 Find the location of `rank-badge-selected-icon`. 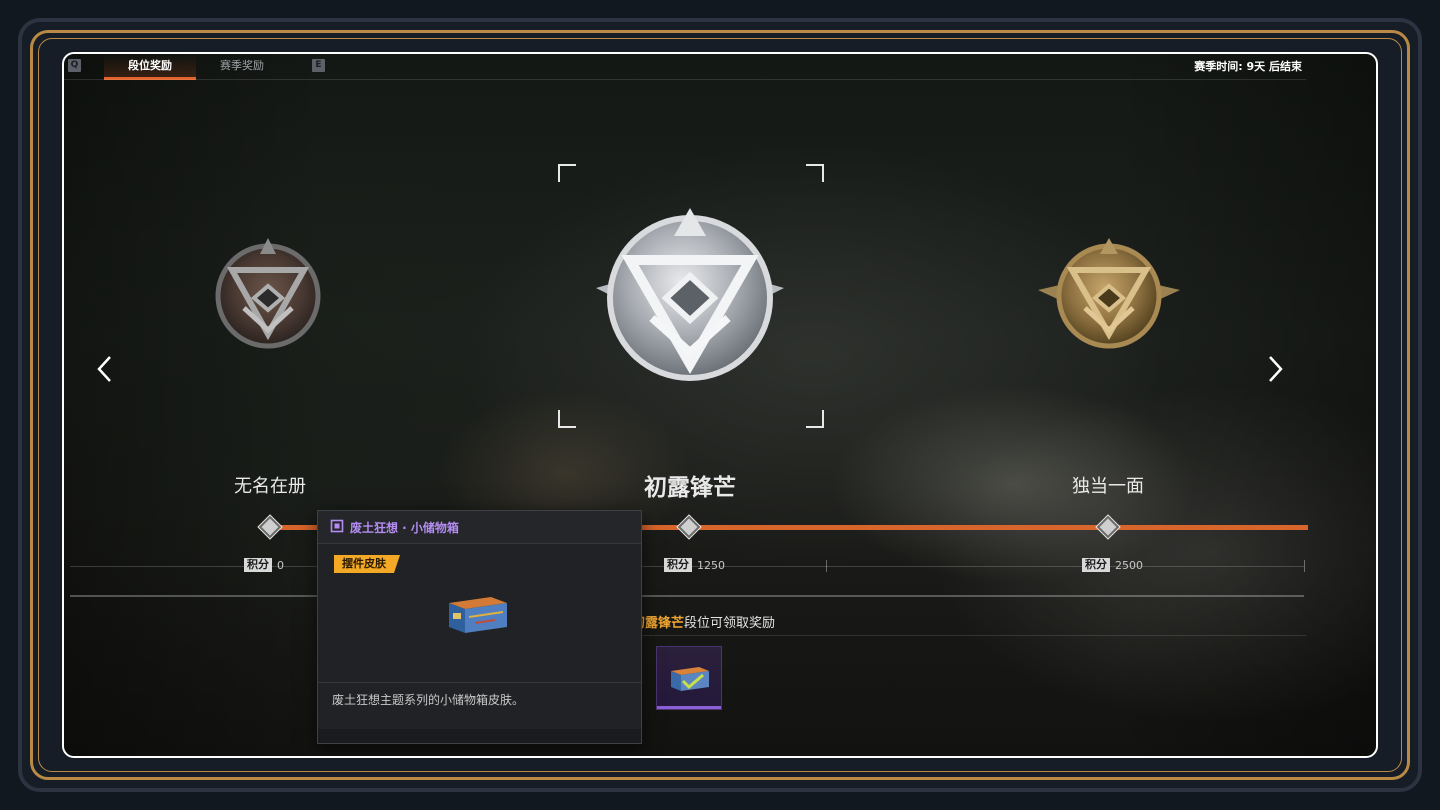

rank-badge-selected-icon is located at coordinates (690, 296).